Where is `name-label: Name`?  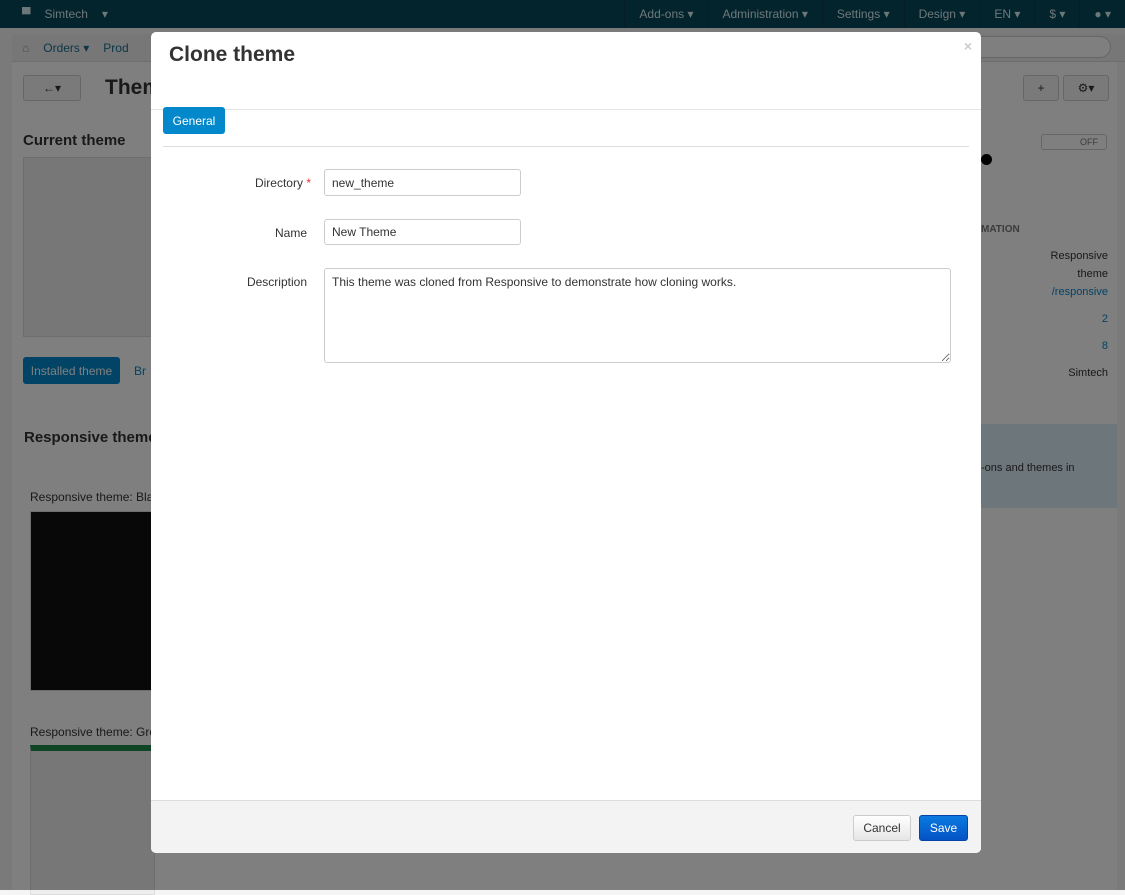 name-label: Name is located at coordinates (290, 233).